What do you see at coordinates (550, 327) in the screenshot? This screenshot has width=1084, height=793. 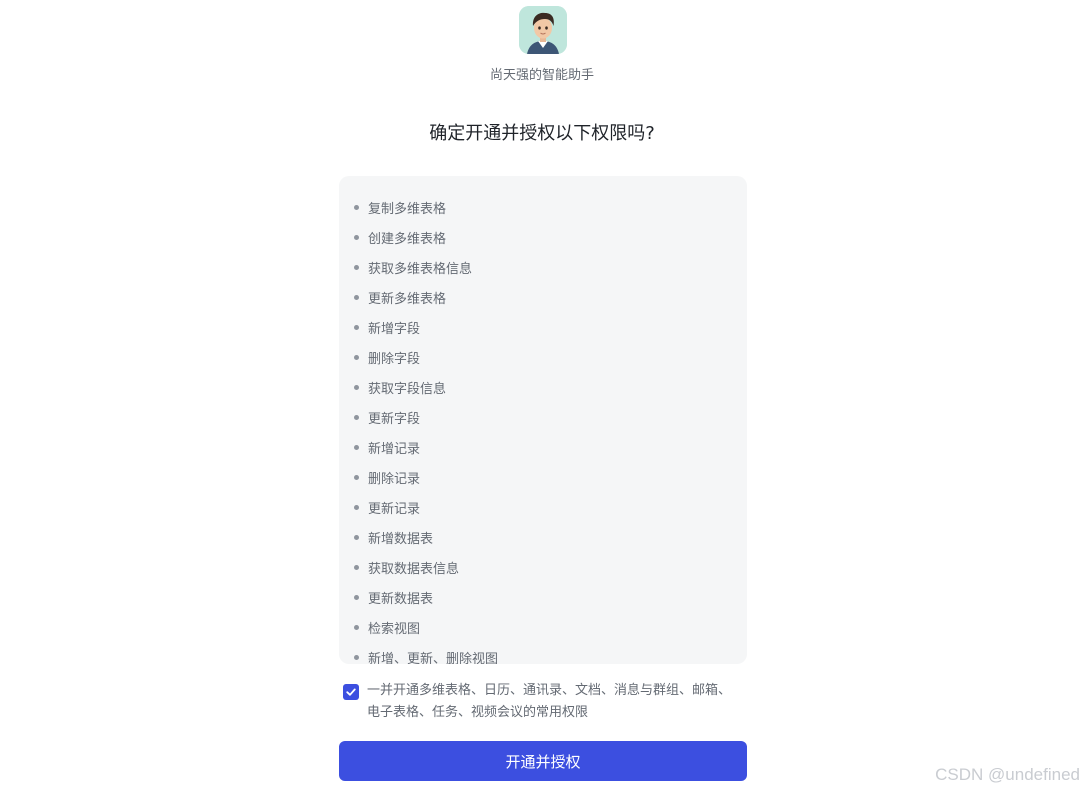 I see `permission-item: 新增字段` at bounding box center [550, 327].